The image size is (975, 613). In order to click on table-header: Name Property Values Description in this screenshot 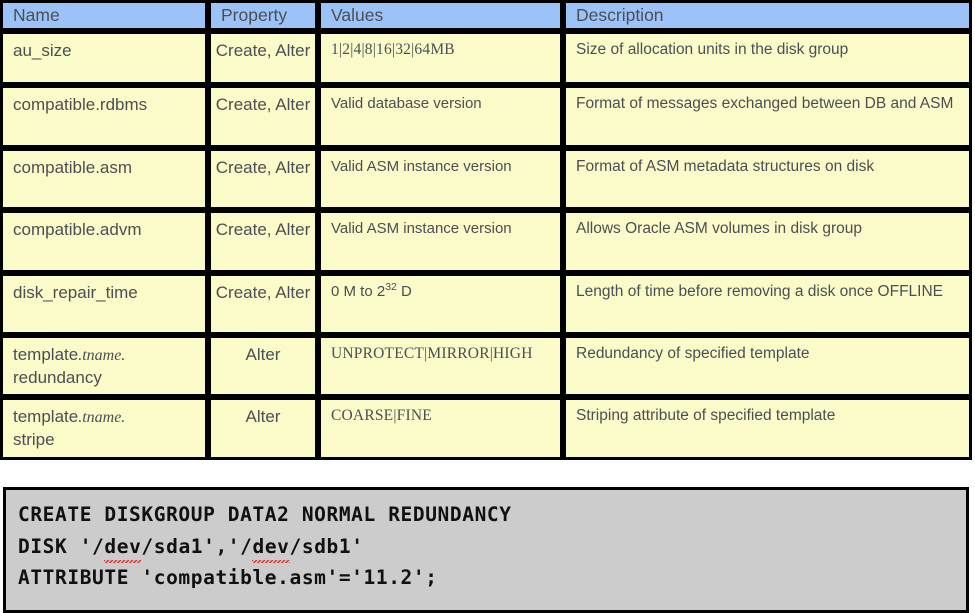, I will do `click(486, 16)`.